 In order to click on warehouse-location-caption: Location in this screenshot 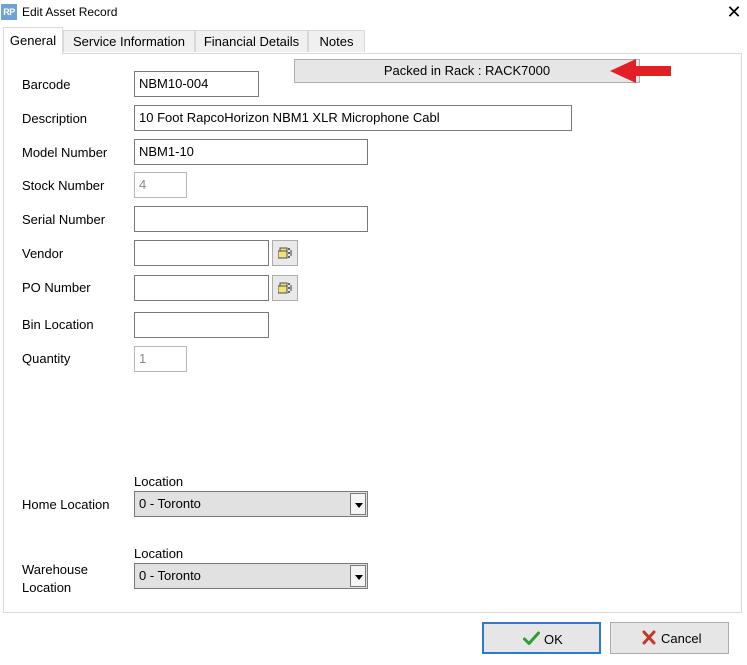, I will do `click(159, 553)`.